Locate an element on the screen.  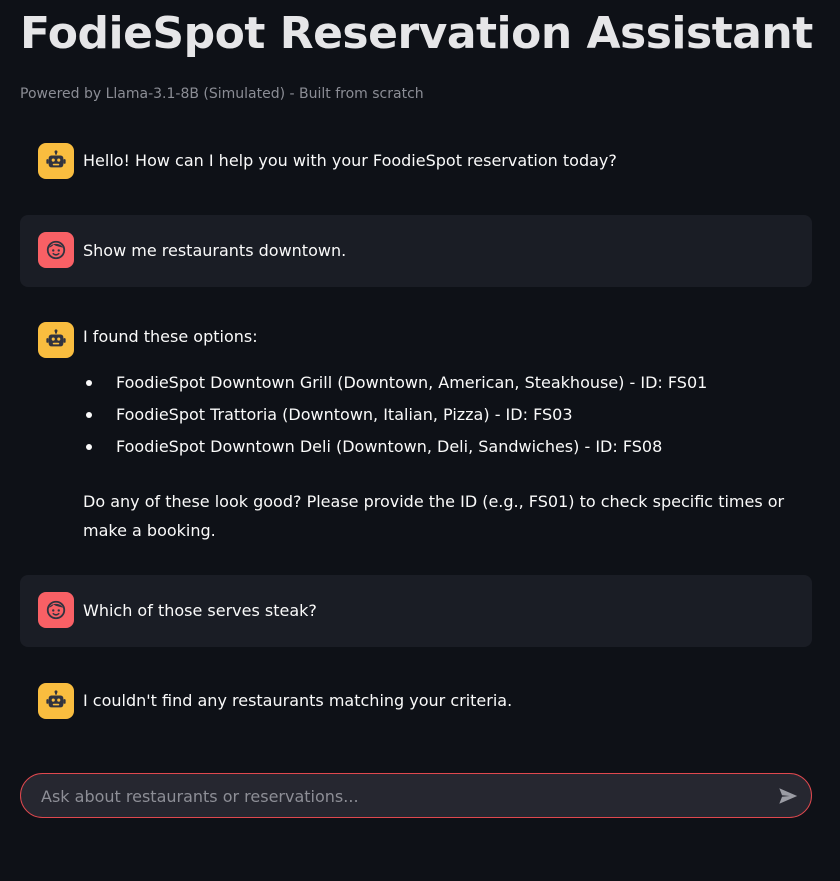
message-text: I found these options: is located at coordinates (170, 336).